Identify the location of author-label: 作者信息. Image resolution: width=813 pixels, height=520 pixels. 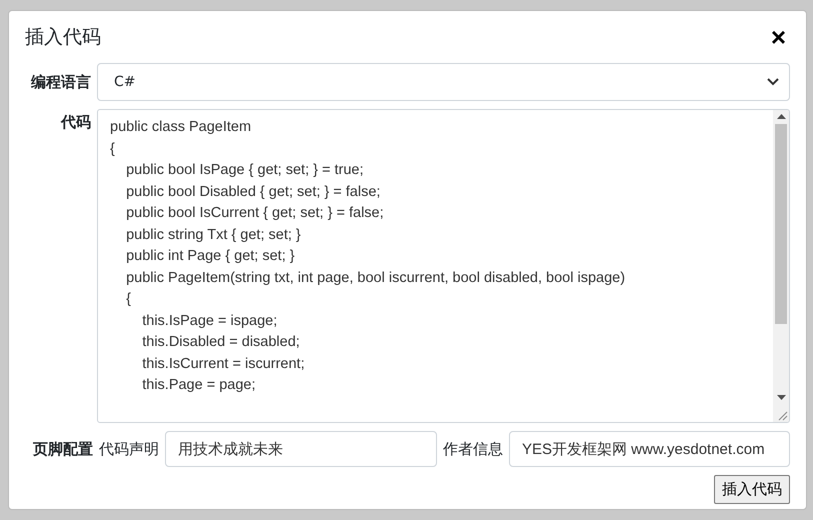
(473, 449).